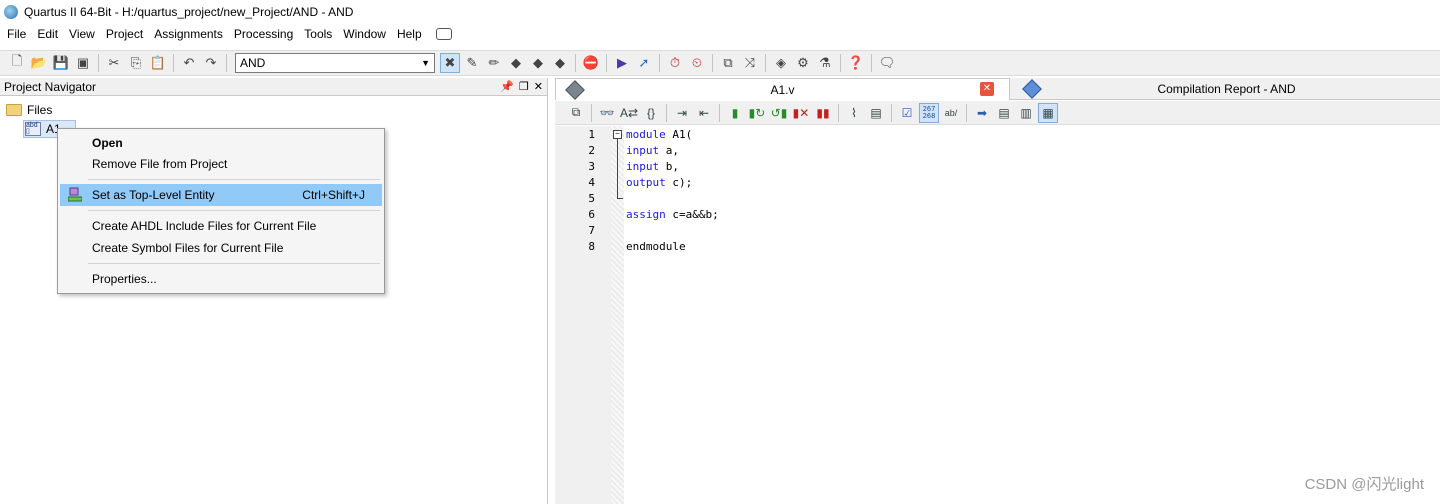 This screenshot has width=1440, height=504. I want to click on menu-file: File, so click(19, 34).